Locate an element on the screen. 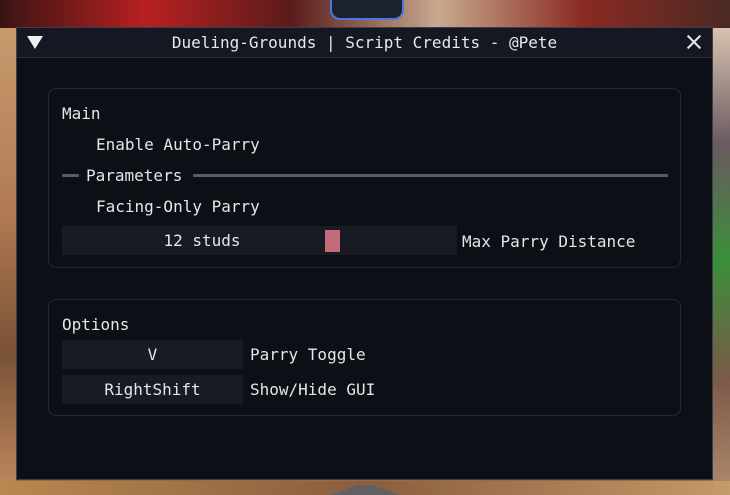 The image size is (730, 495). parry-toggle-keybind-button: V is located at coordinates (152, 354).